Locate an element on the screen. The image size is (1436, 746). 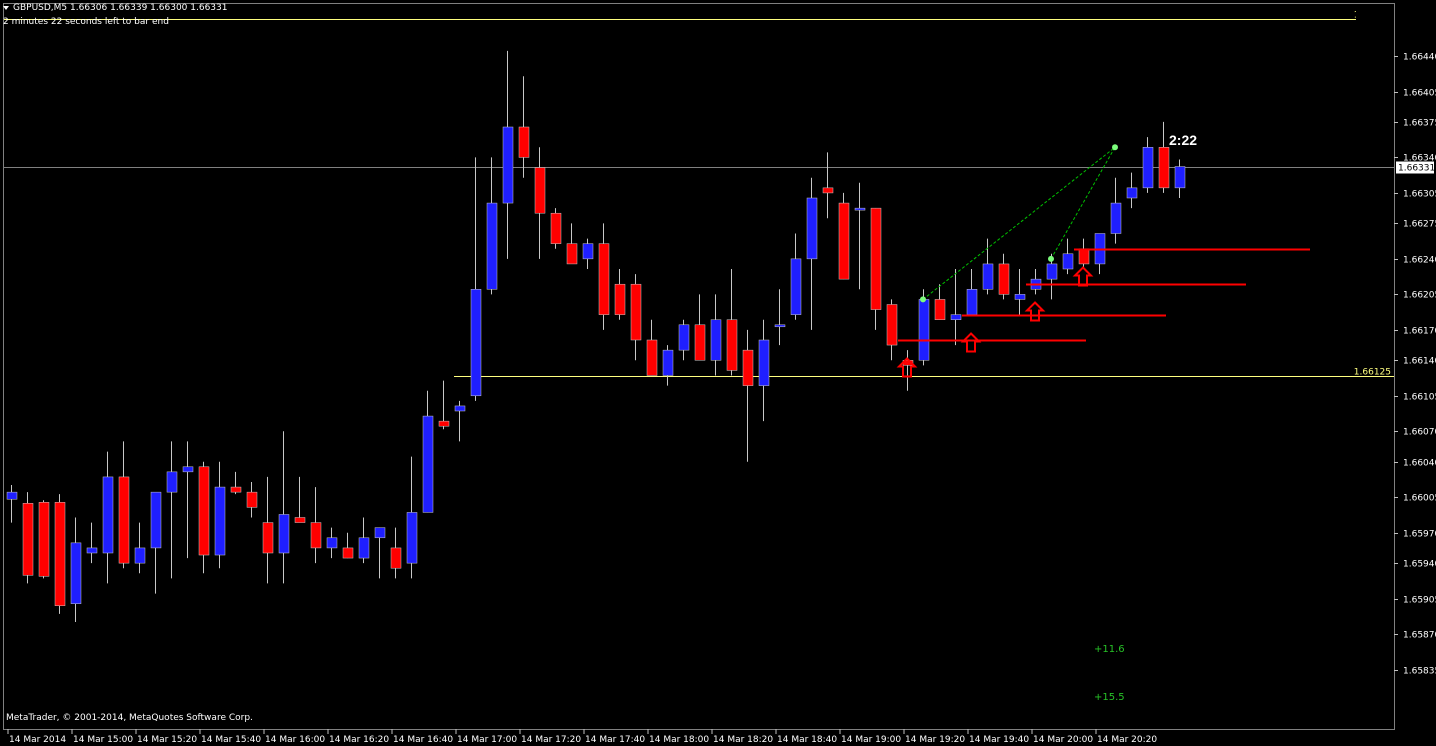
y-tick-label: 1.65905 is located at coordinates (1419, 601).